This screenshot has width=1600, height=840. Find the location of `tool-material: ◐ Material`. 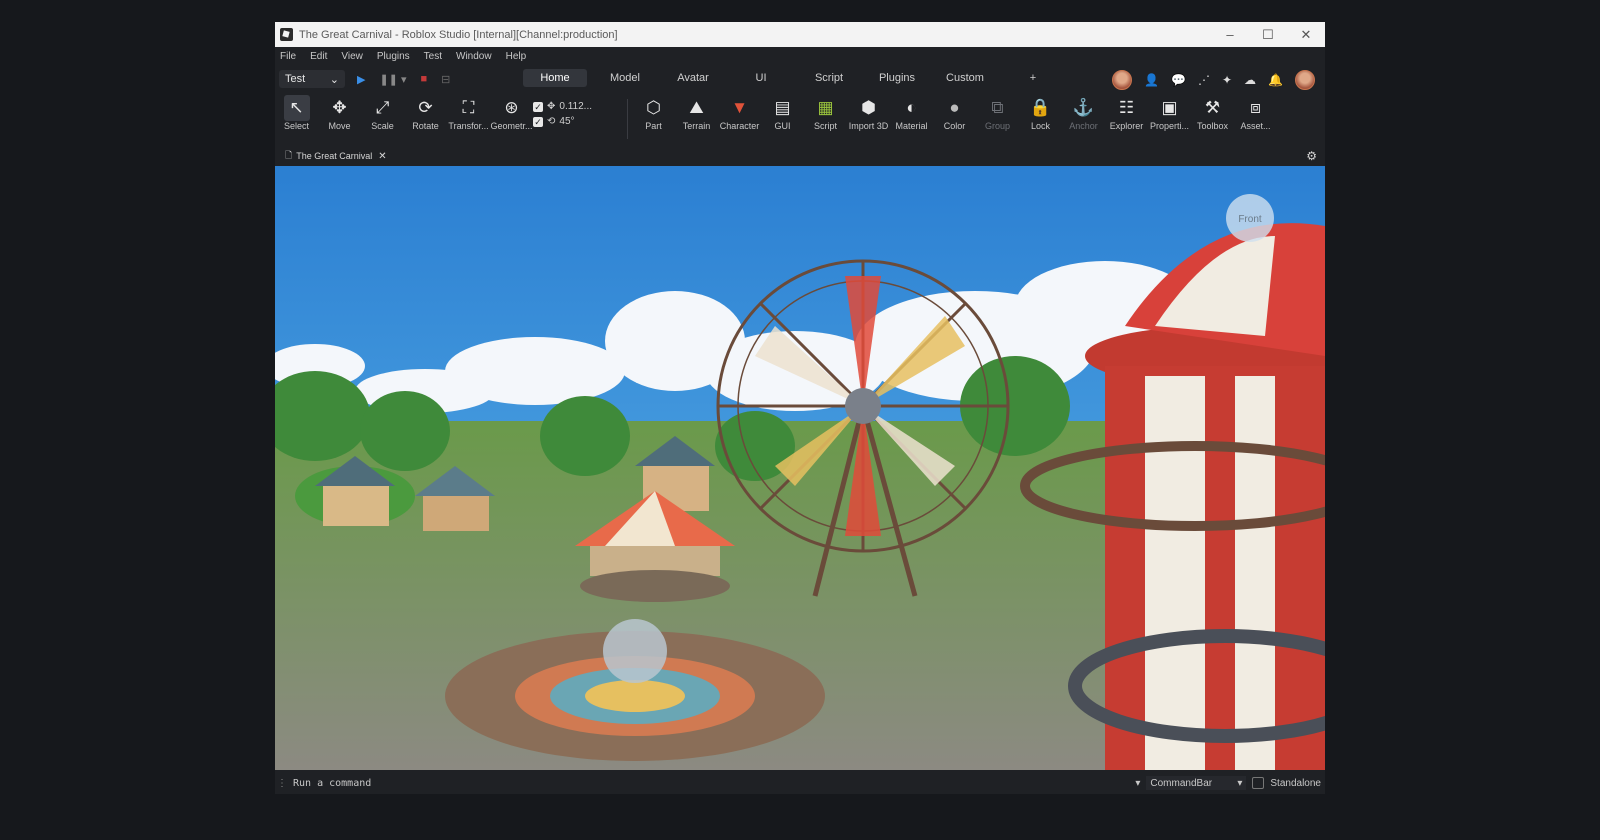

tool-material: ◐ Material is located at coordinates (911, 113).